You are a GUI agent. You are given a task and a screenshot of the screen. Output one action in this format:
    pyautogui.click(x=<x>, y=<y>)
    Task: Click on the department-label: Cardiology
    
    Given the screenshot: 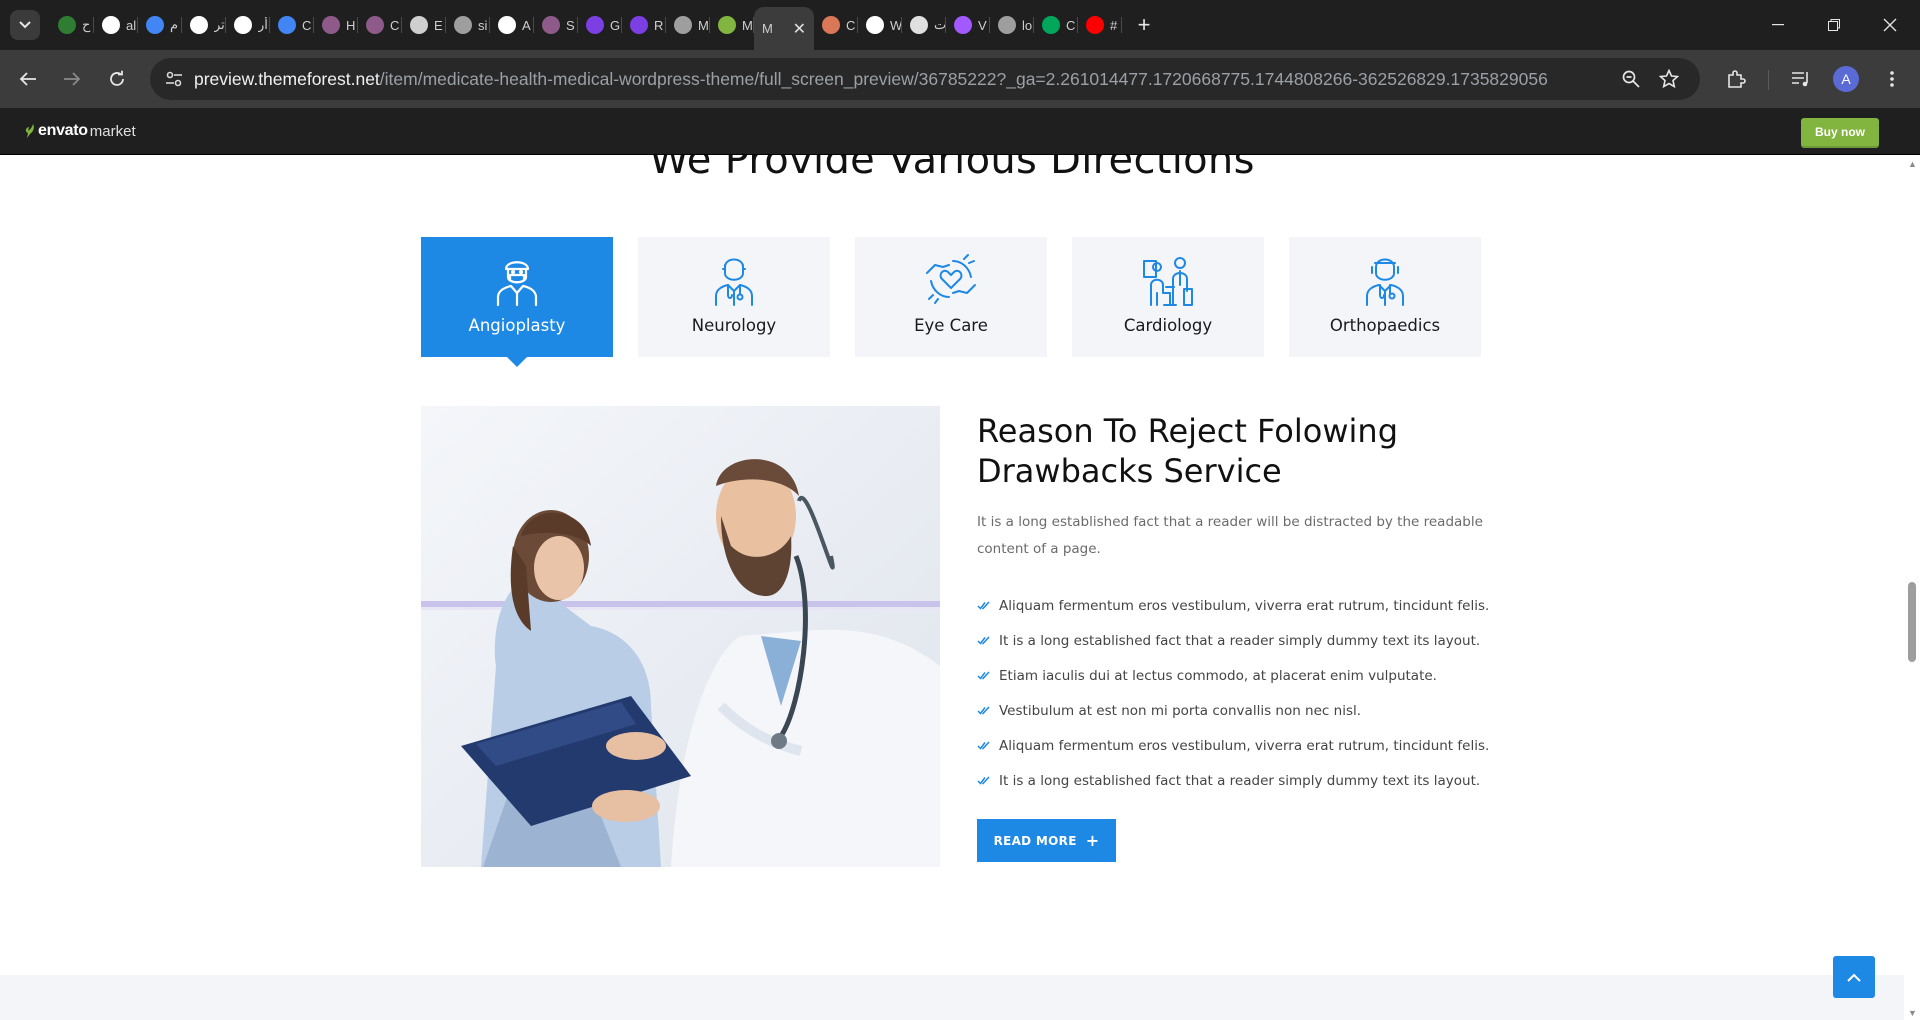 What is the action you would take?
    pyautogui.click(x=1168, y=325)
    